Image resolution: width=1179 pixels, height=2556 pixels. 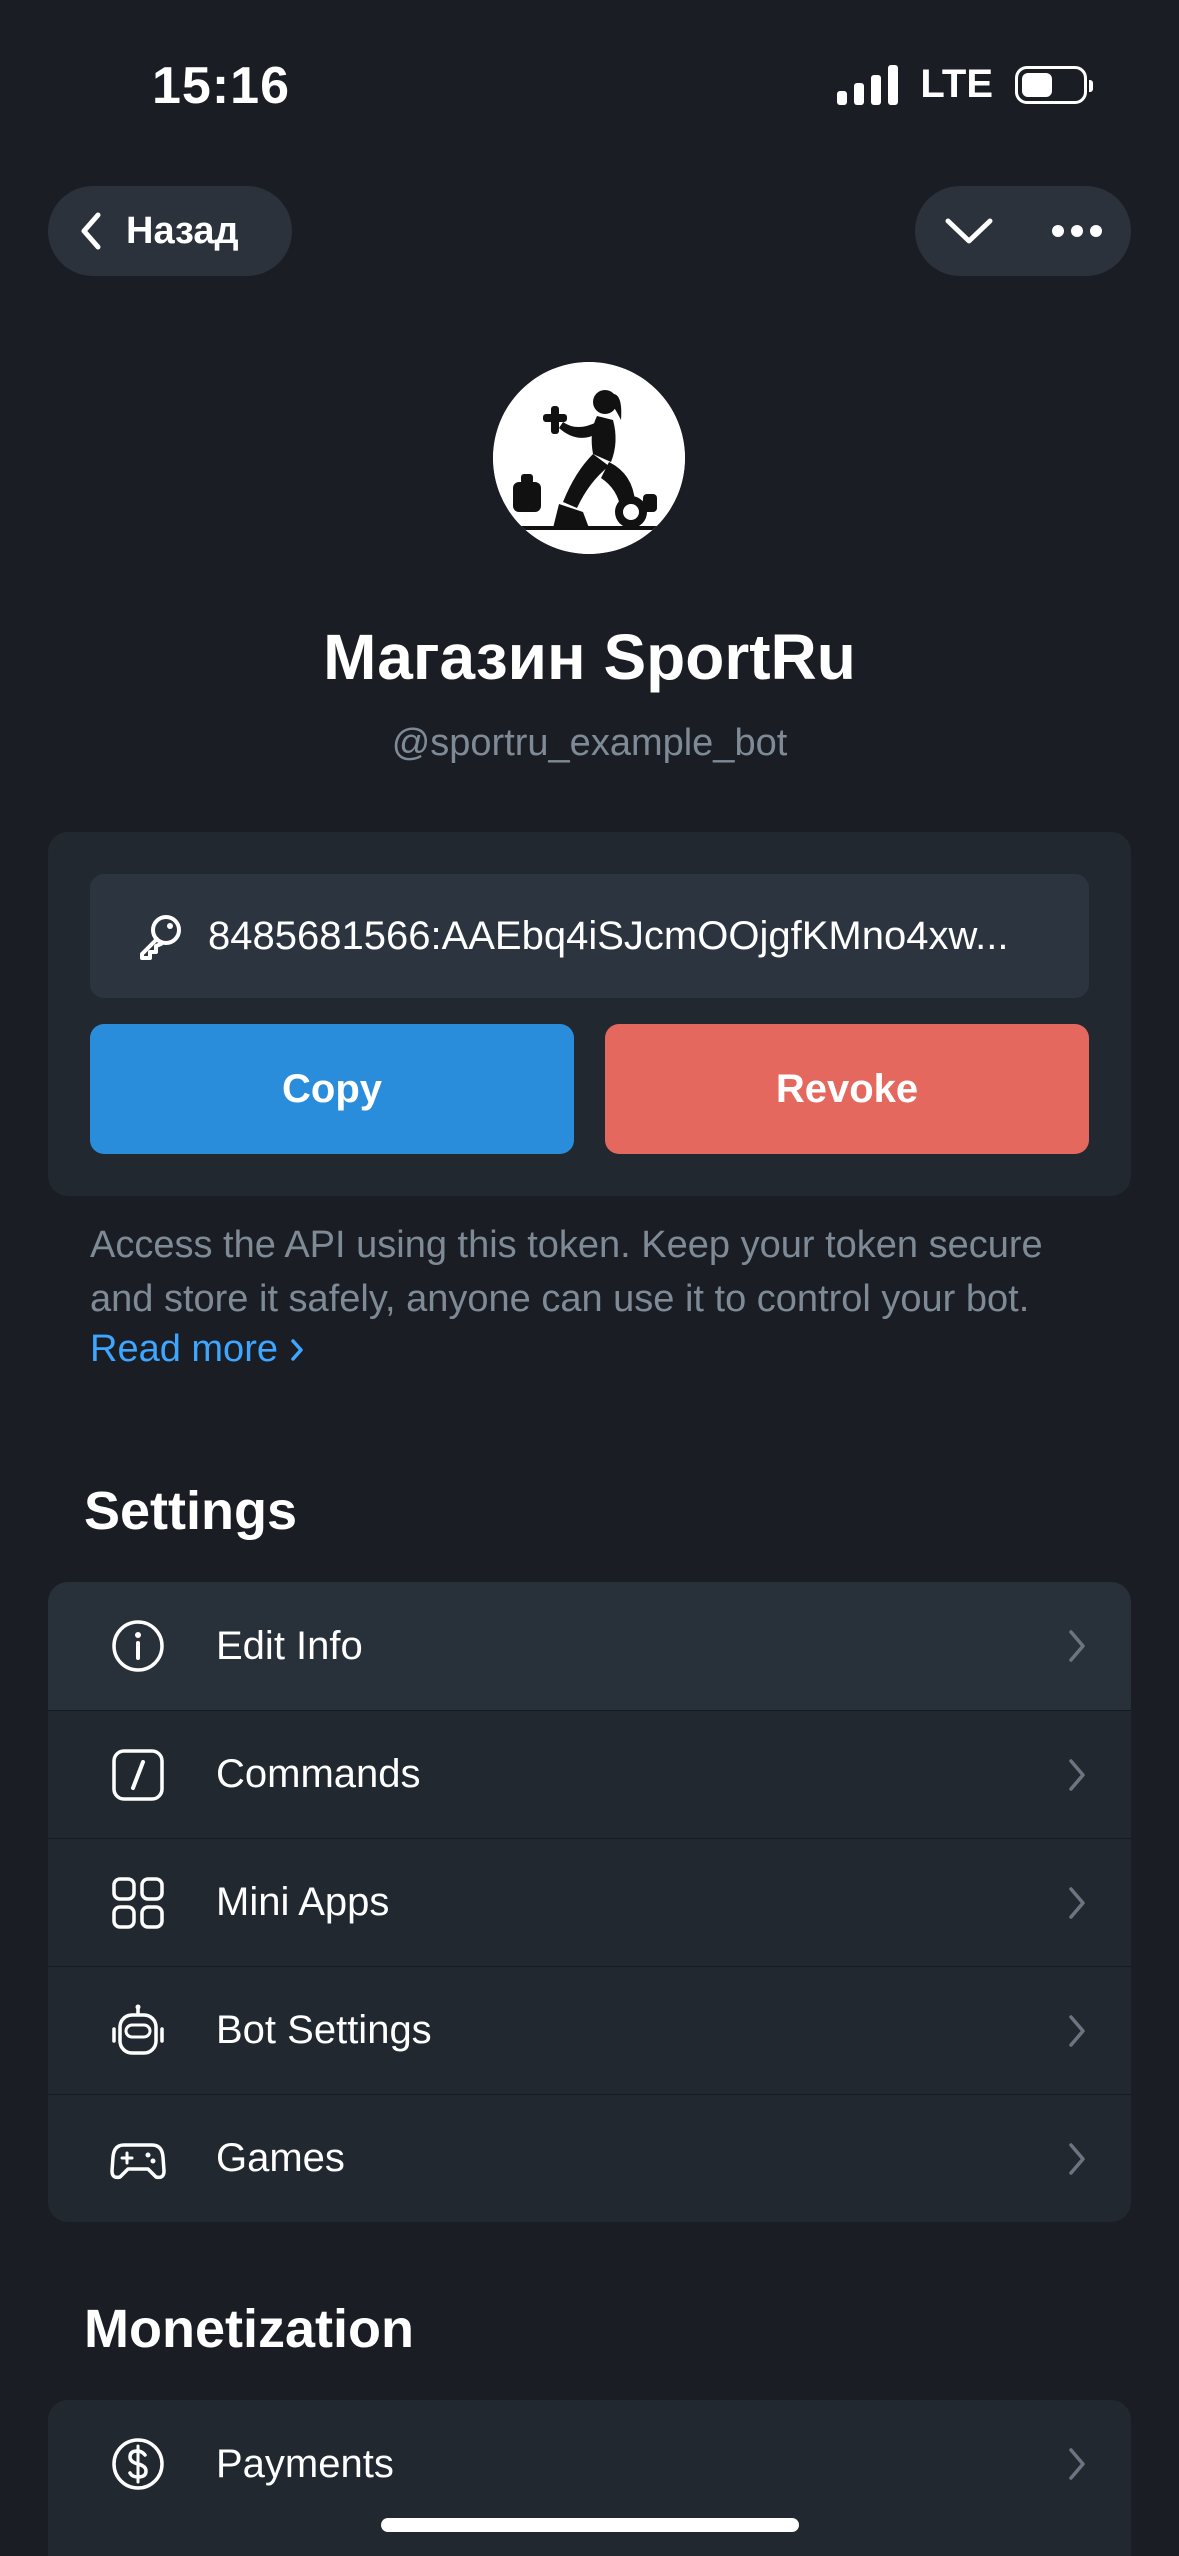 I want to click on fitness-logo-icon, so click(x=589, y=458).